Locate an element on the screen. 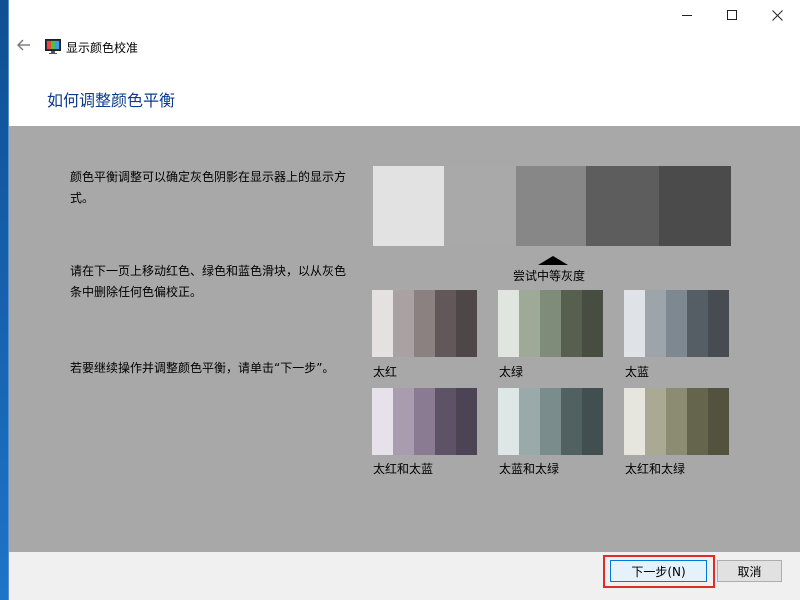  swatch-label-too-blue-and-green: 太蓝和太绿 is located at coordinates (529, 469).